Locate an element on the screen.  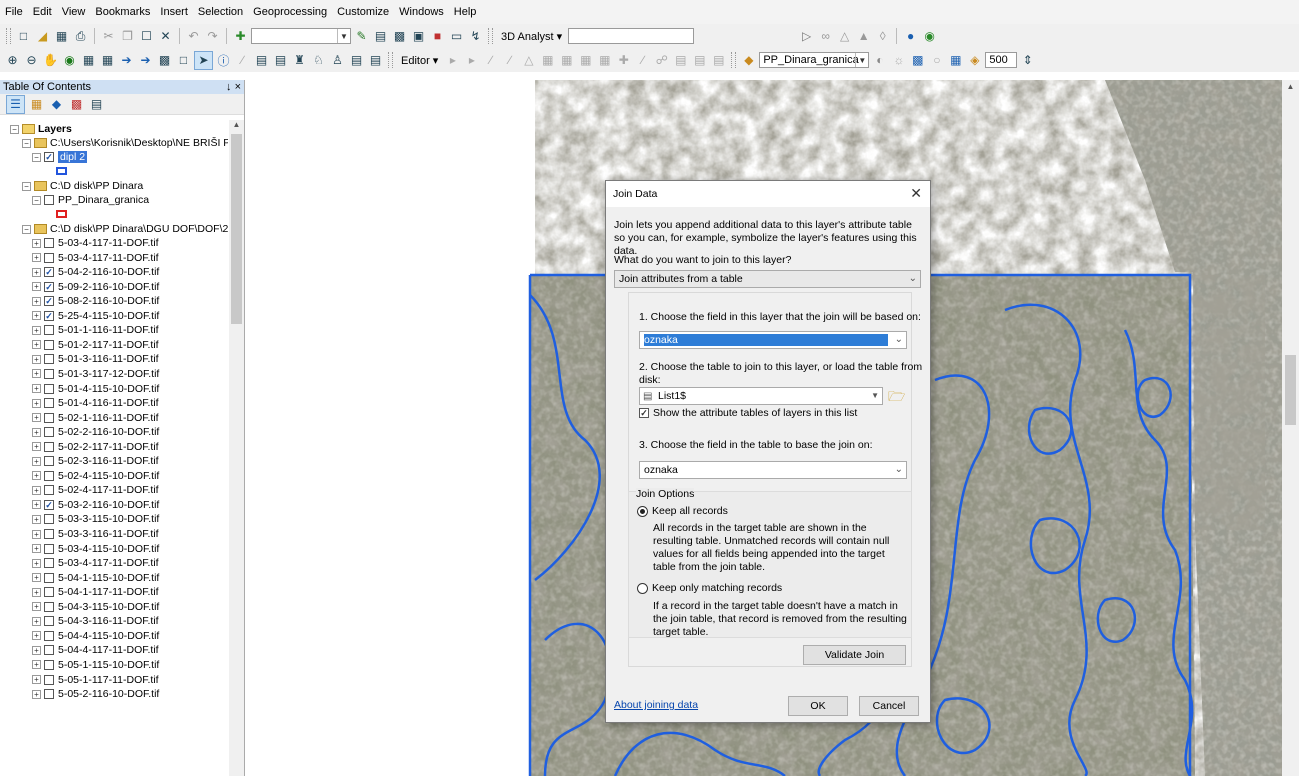
menu-help: Help is located at coordinates (465, 12).